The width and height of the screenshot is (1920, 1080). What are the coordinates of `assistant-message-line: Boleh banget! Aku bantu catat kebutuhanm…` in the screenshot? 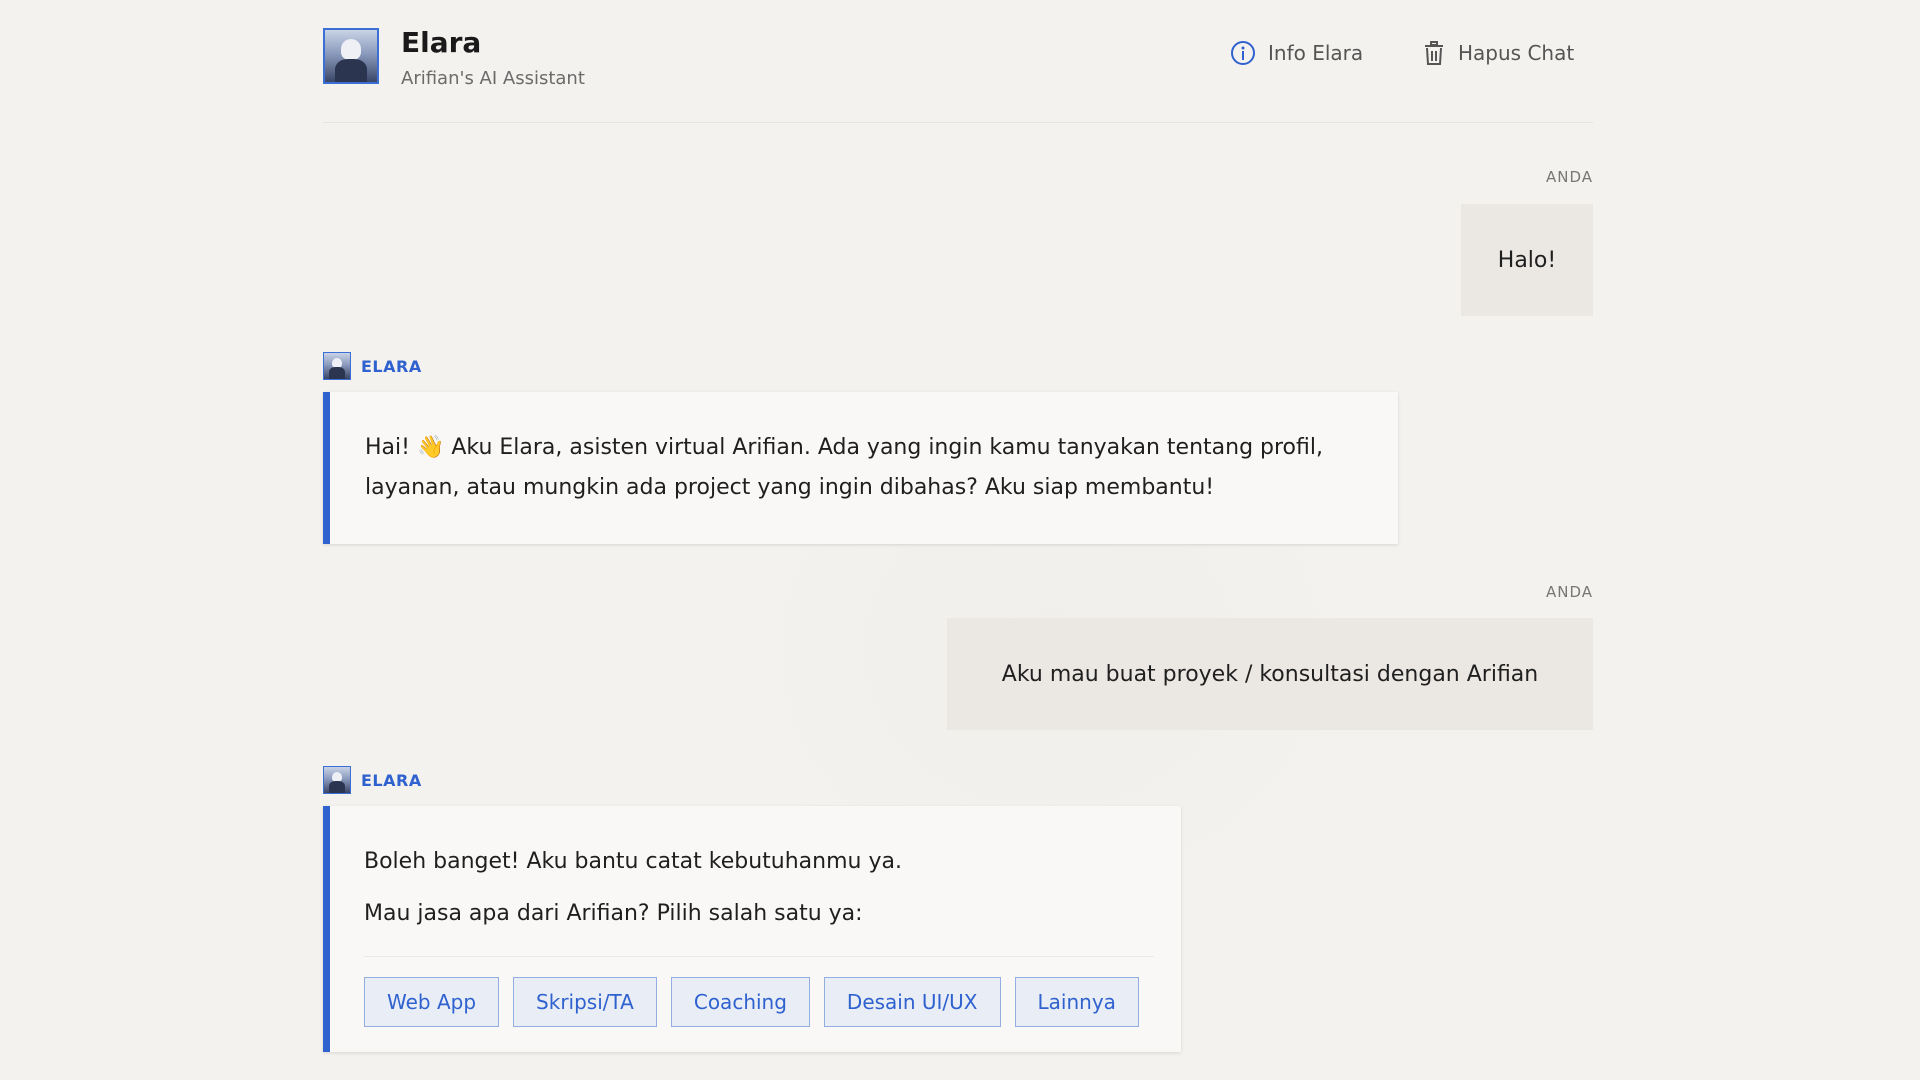 It's located at (633, 861).